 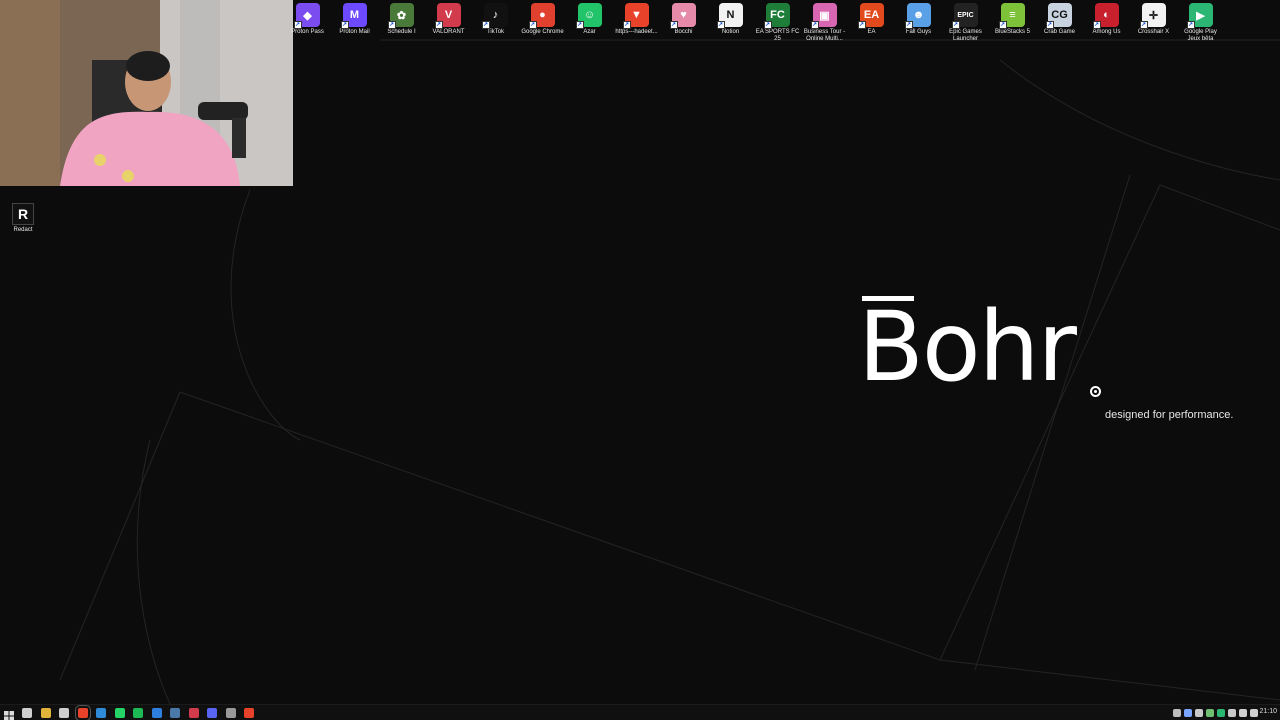 What do you see at coordinates (447, 16) in the screenshot?
I see `valorant-icon: V ↗` at bounding box center [447, 16].